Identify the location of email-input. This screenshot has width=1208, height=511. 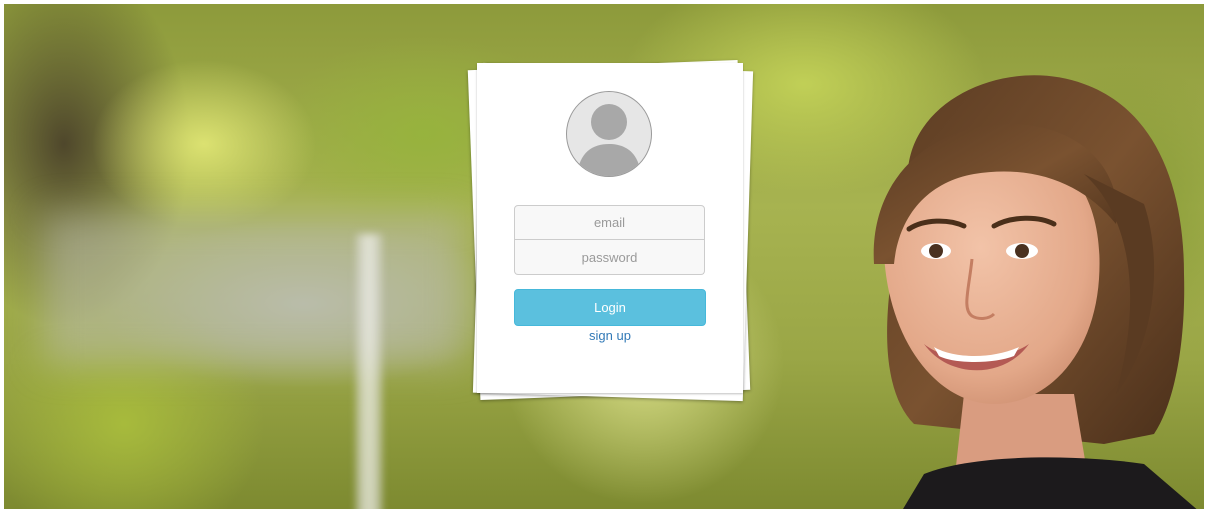
(609, 222).